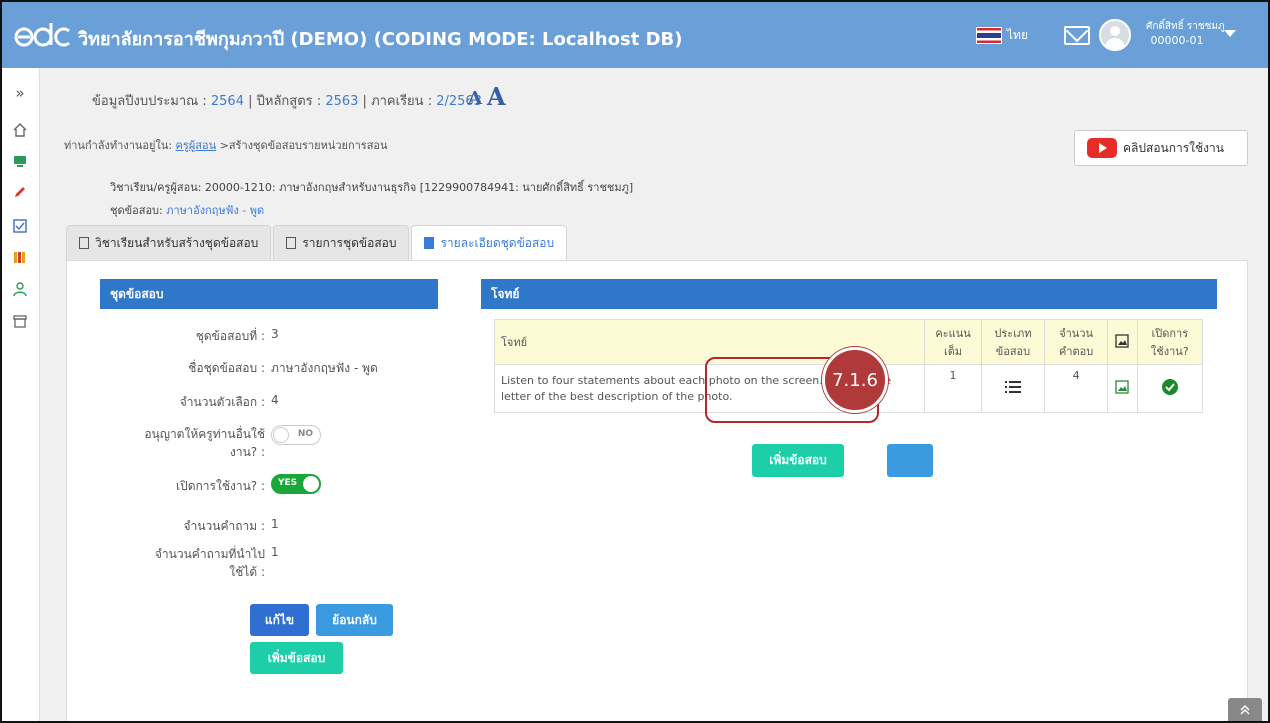  Describe the element at coordinates (186, 563) in the screenshot. I see `field-label: จำนวนคำถามที่นำไป ใช้ได้ :` at that location.